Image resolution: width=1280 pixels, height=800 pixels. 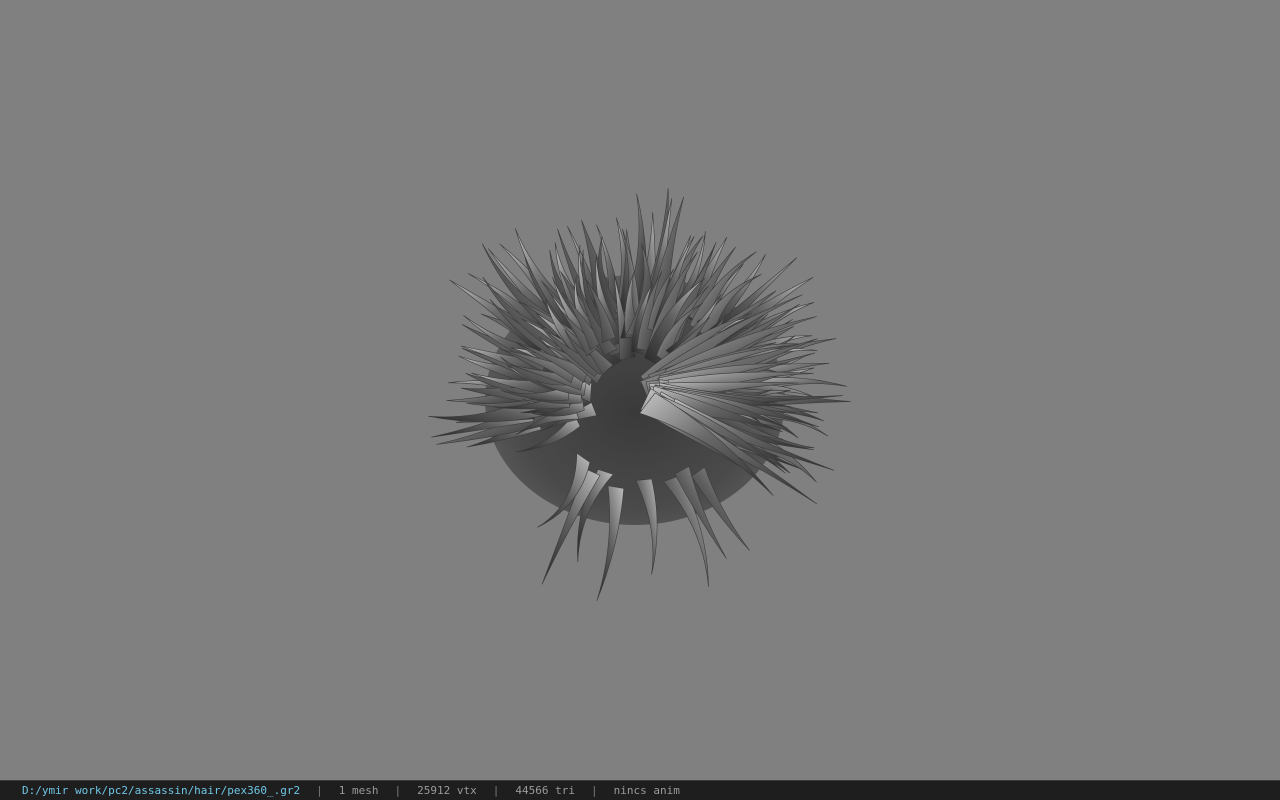 I want to click on vertex-count: 25912 vtx, so click(x=447, y=790).